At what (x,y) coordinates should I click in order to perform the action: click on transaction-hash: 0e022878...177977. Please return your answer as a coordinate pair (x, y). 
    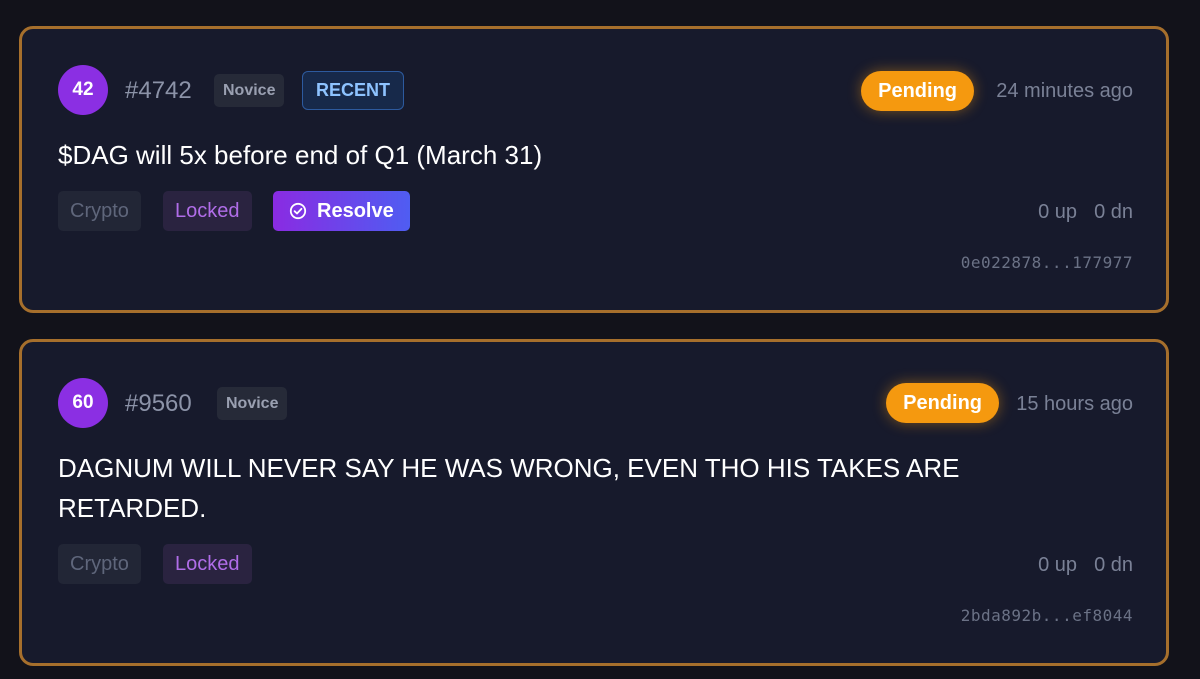
    Looking at the image, I should click on (1047, 262).